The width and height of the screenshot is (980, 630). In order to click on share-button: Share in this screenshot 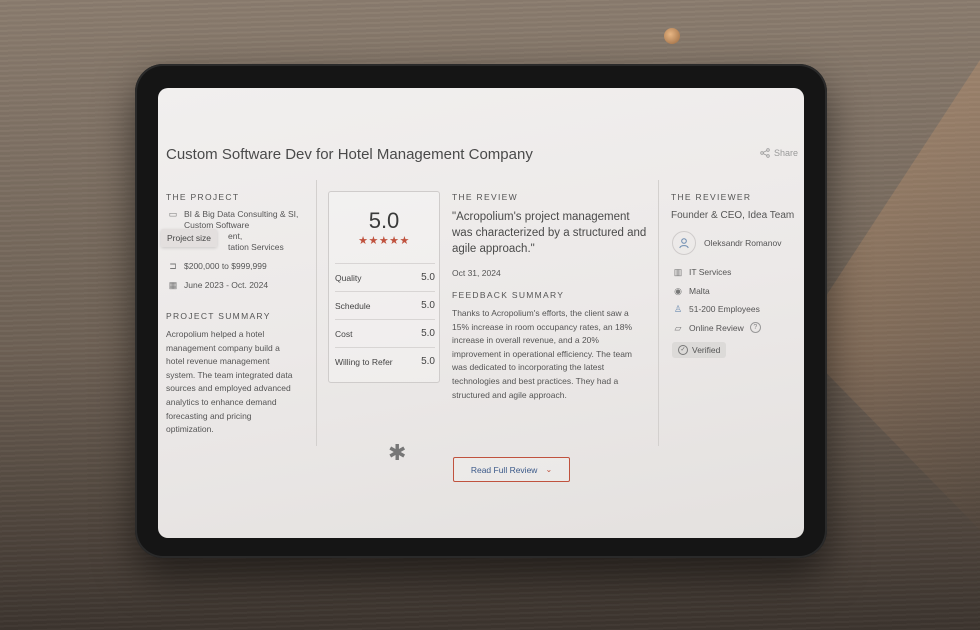, I will do `click(779, 153)`.